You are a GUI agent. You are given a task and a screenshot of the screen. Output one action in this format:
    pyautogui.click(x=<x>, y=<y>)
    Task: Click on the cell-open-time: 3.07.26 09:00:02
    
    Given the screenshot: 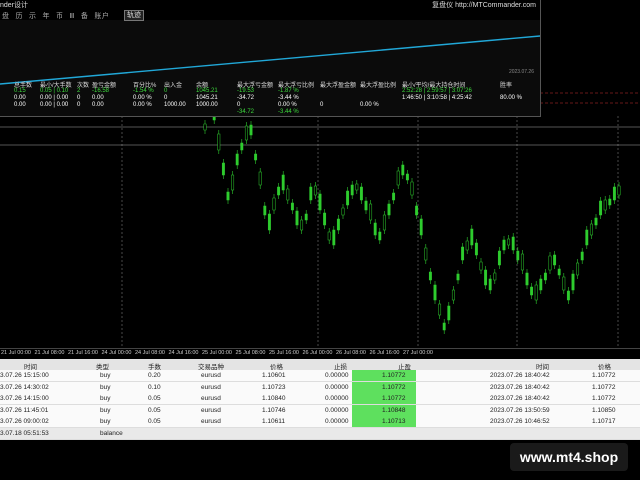 What is the action you would take?
    pyautogui.click(x=24, y=421)
    